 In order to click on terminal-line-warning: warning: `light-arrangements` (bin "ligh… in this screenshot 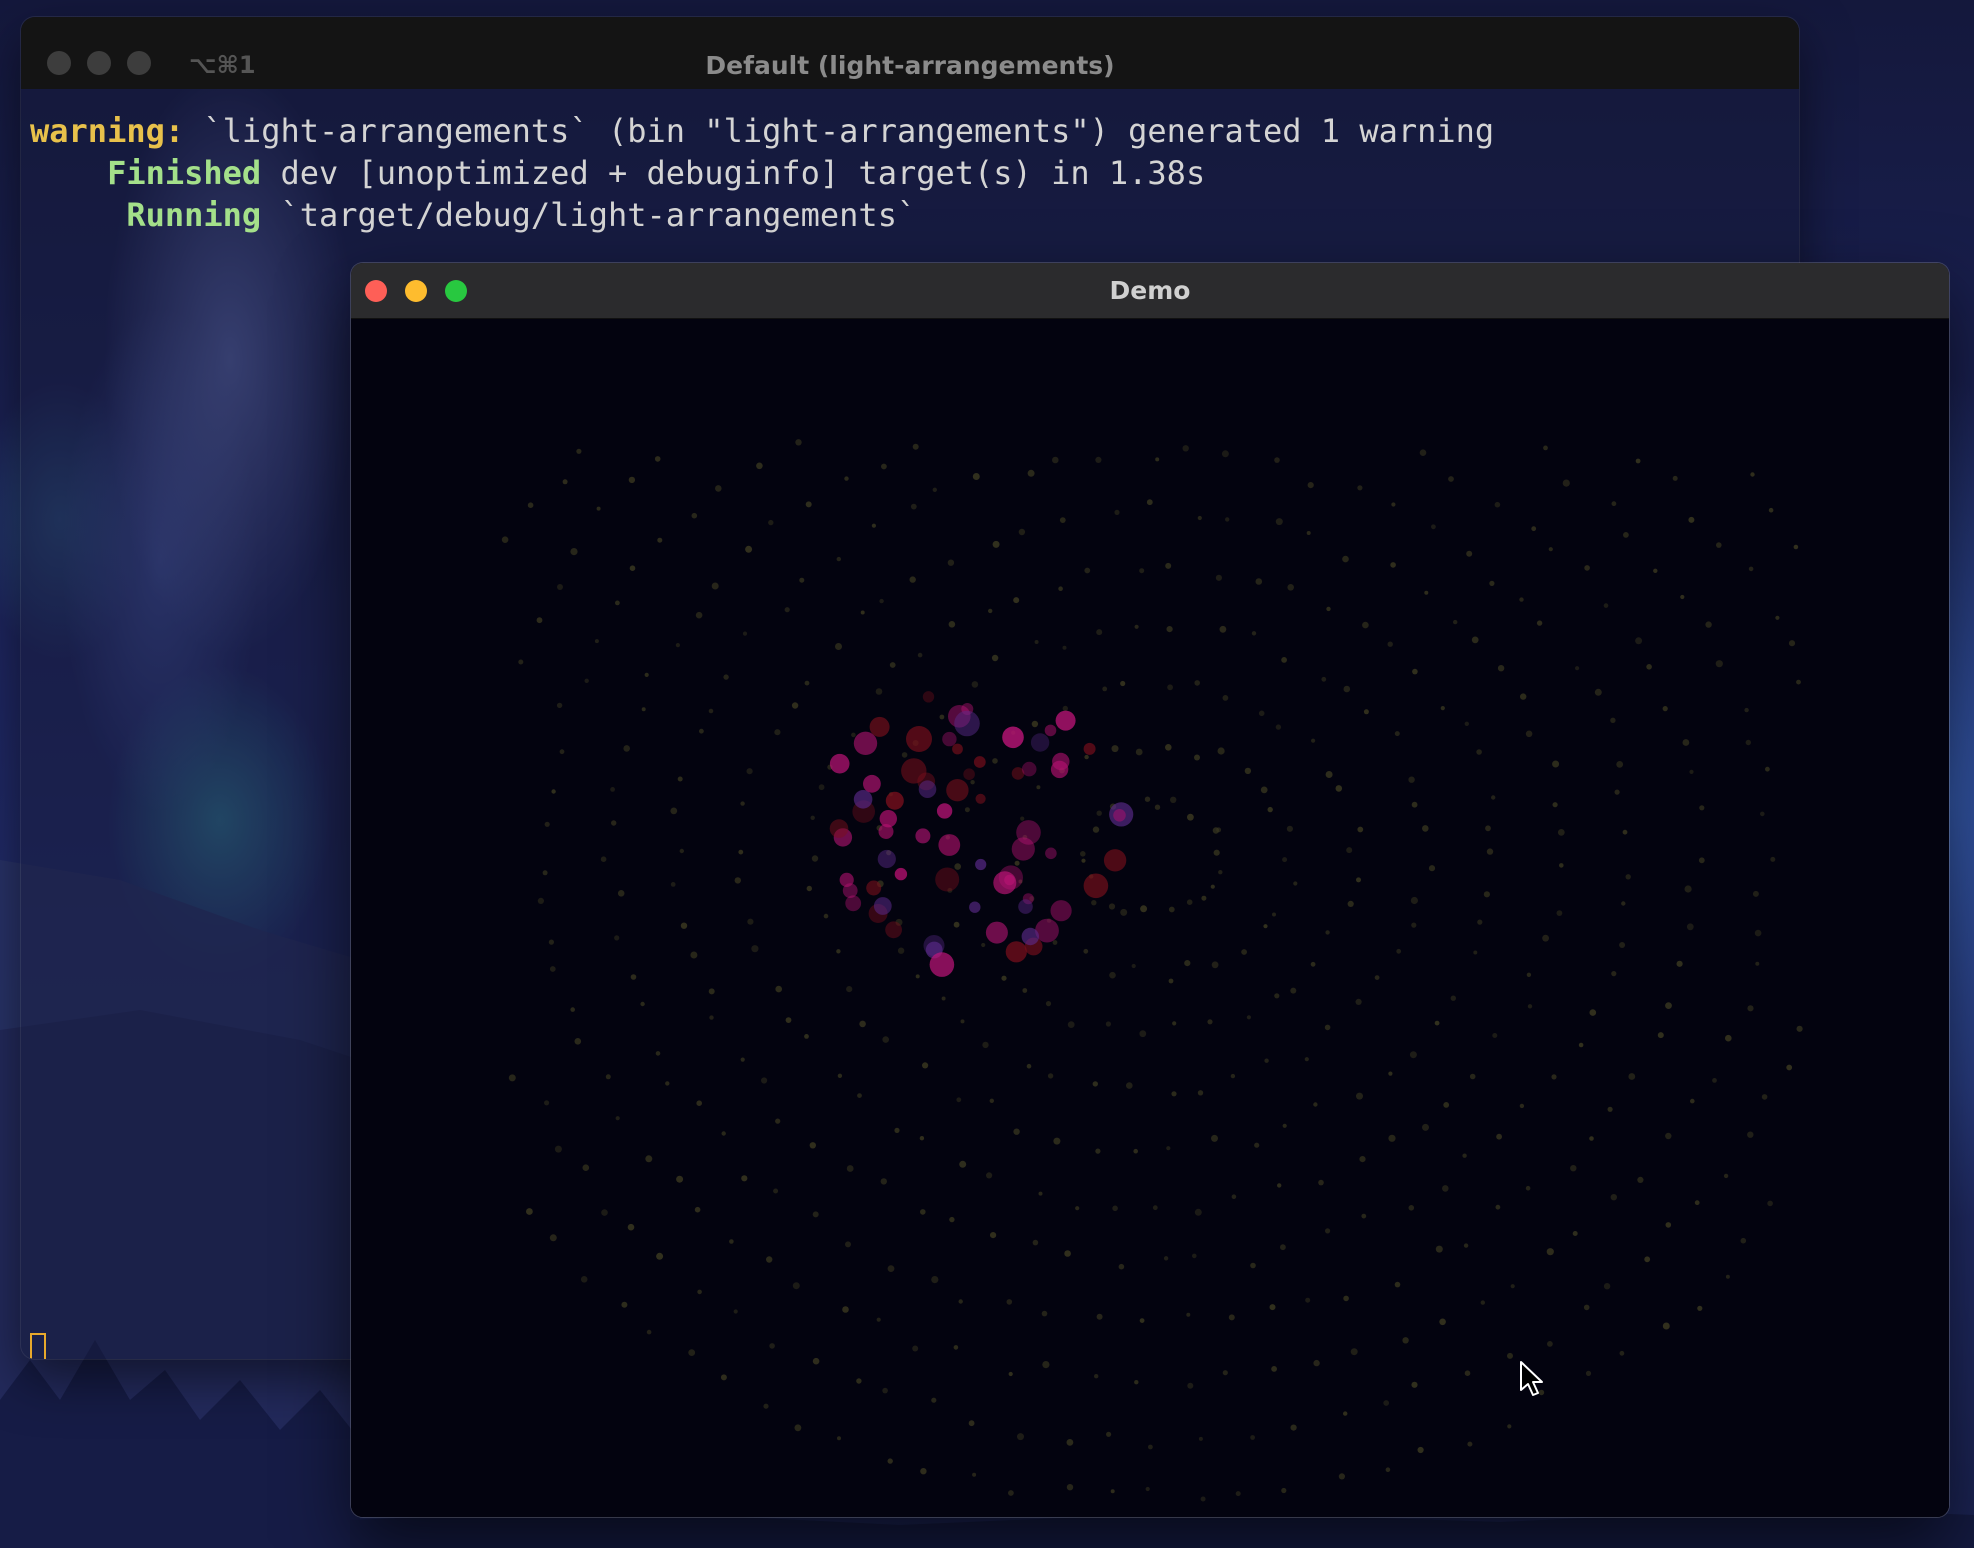, I will do `click(762, 131)`.